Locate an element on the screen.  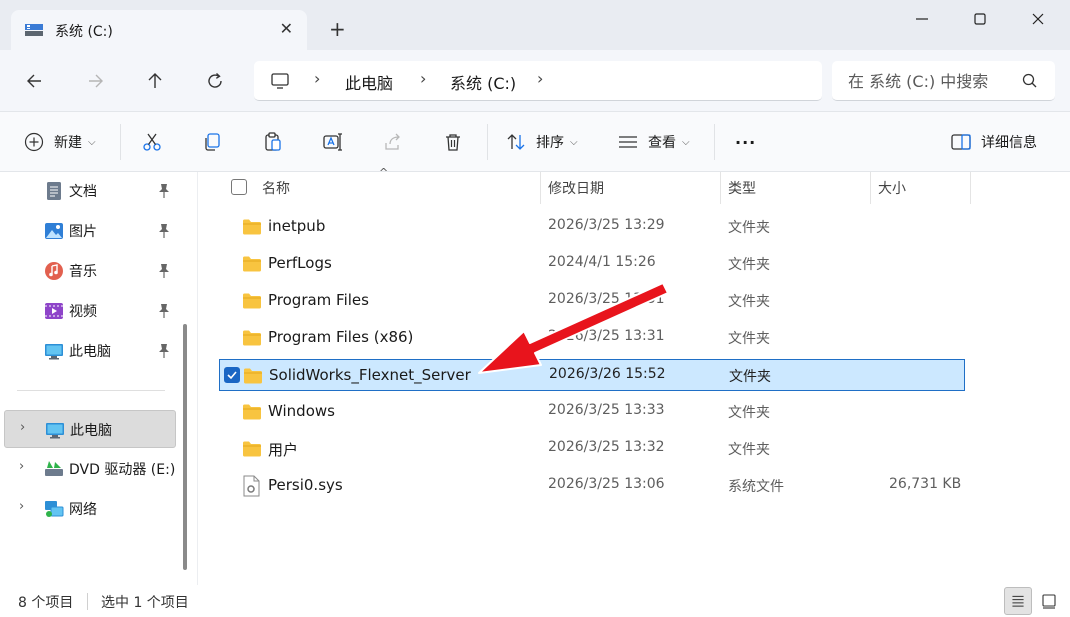
search-box is located at coordinates (943, 81).